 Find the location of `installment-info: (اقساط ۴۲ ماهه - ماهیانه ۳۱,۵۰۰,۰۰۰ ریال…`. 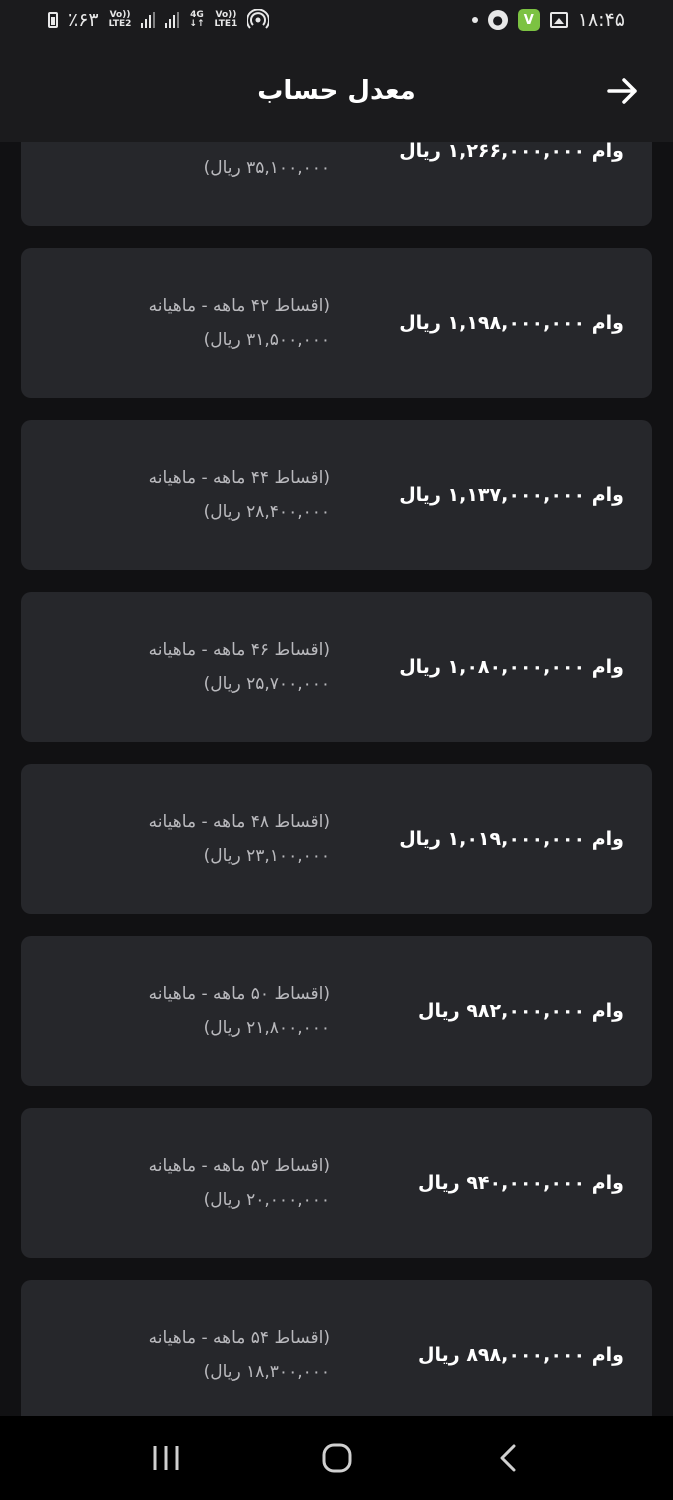

installment-info: (اقساط ۴۲ ماهه - ماهیانه ۳۱,۵۰۰,۰۰۰ ریال… is located at coordinates (239, 323).